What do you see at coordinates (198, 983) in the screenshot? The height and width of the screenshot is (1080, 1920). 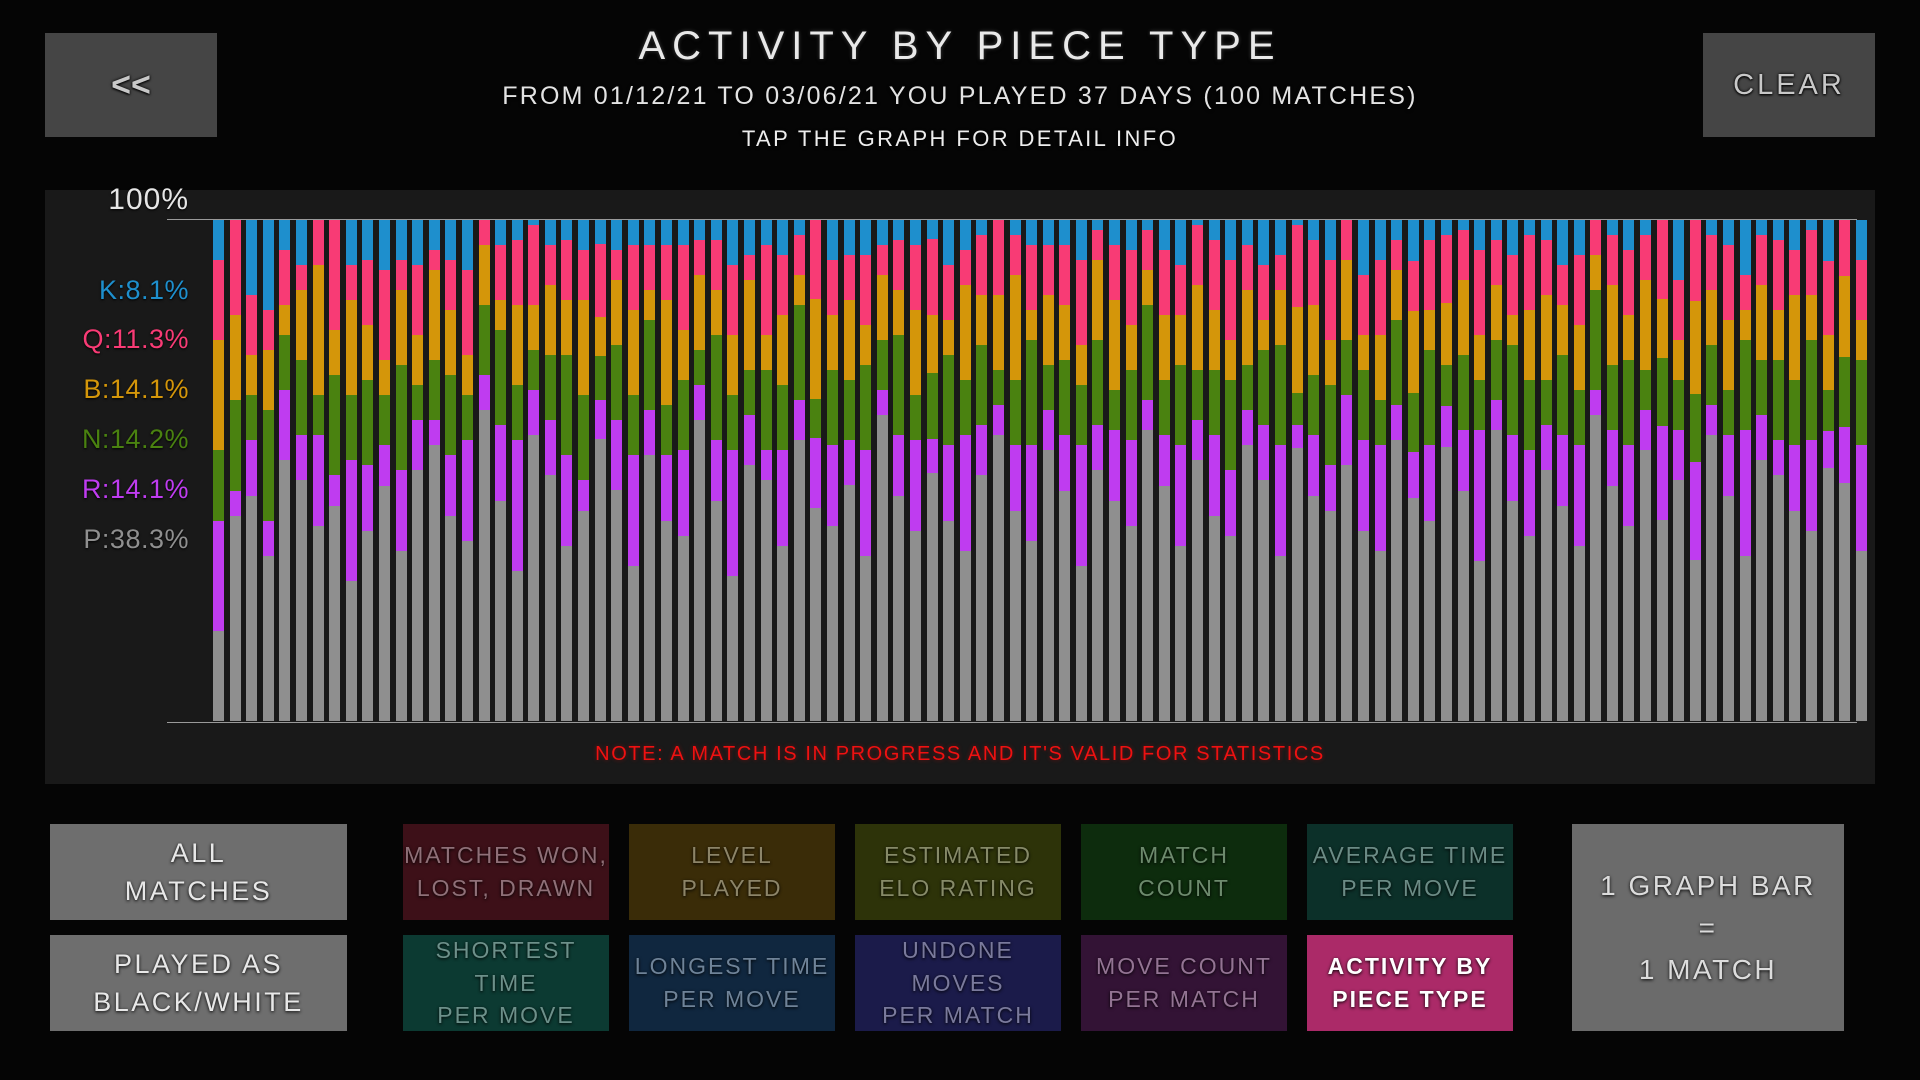 I see `mode-button-played-as-color: PLAYED AS BLACK/WHITE` at bounding box center [198, 983].